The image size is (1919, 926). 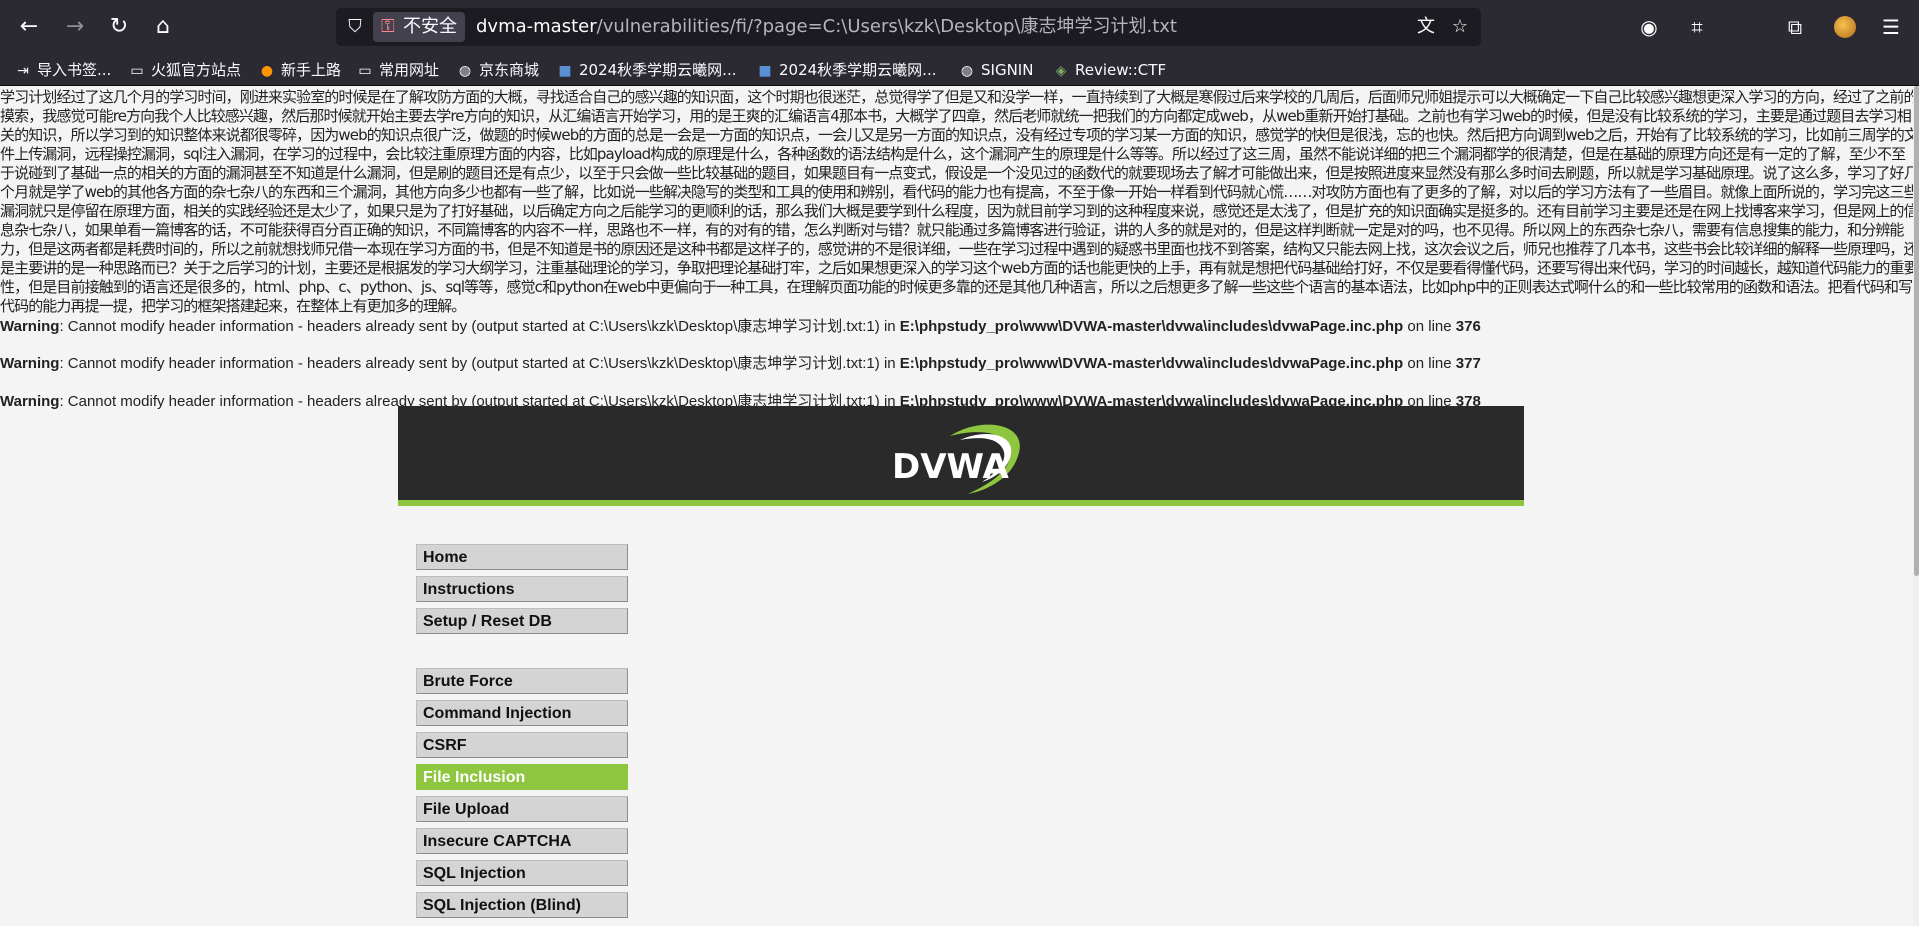 What do you see at coordinates (522, 557) in the screenshot?
I see `menu-item-home: Home` at bounding box center [522, 557].